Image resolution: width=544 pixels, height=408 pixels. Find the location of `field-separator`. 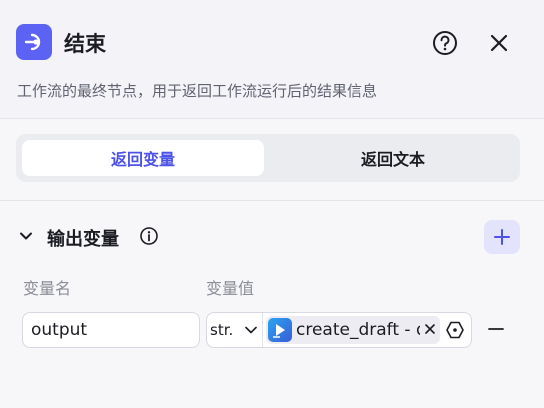

field-separator is located at coordinates (262, 330).